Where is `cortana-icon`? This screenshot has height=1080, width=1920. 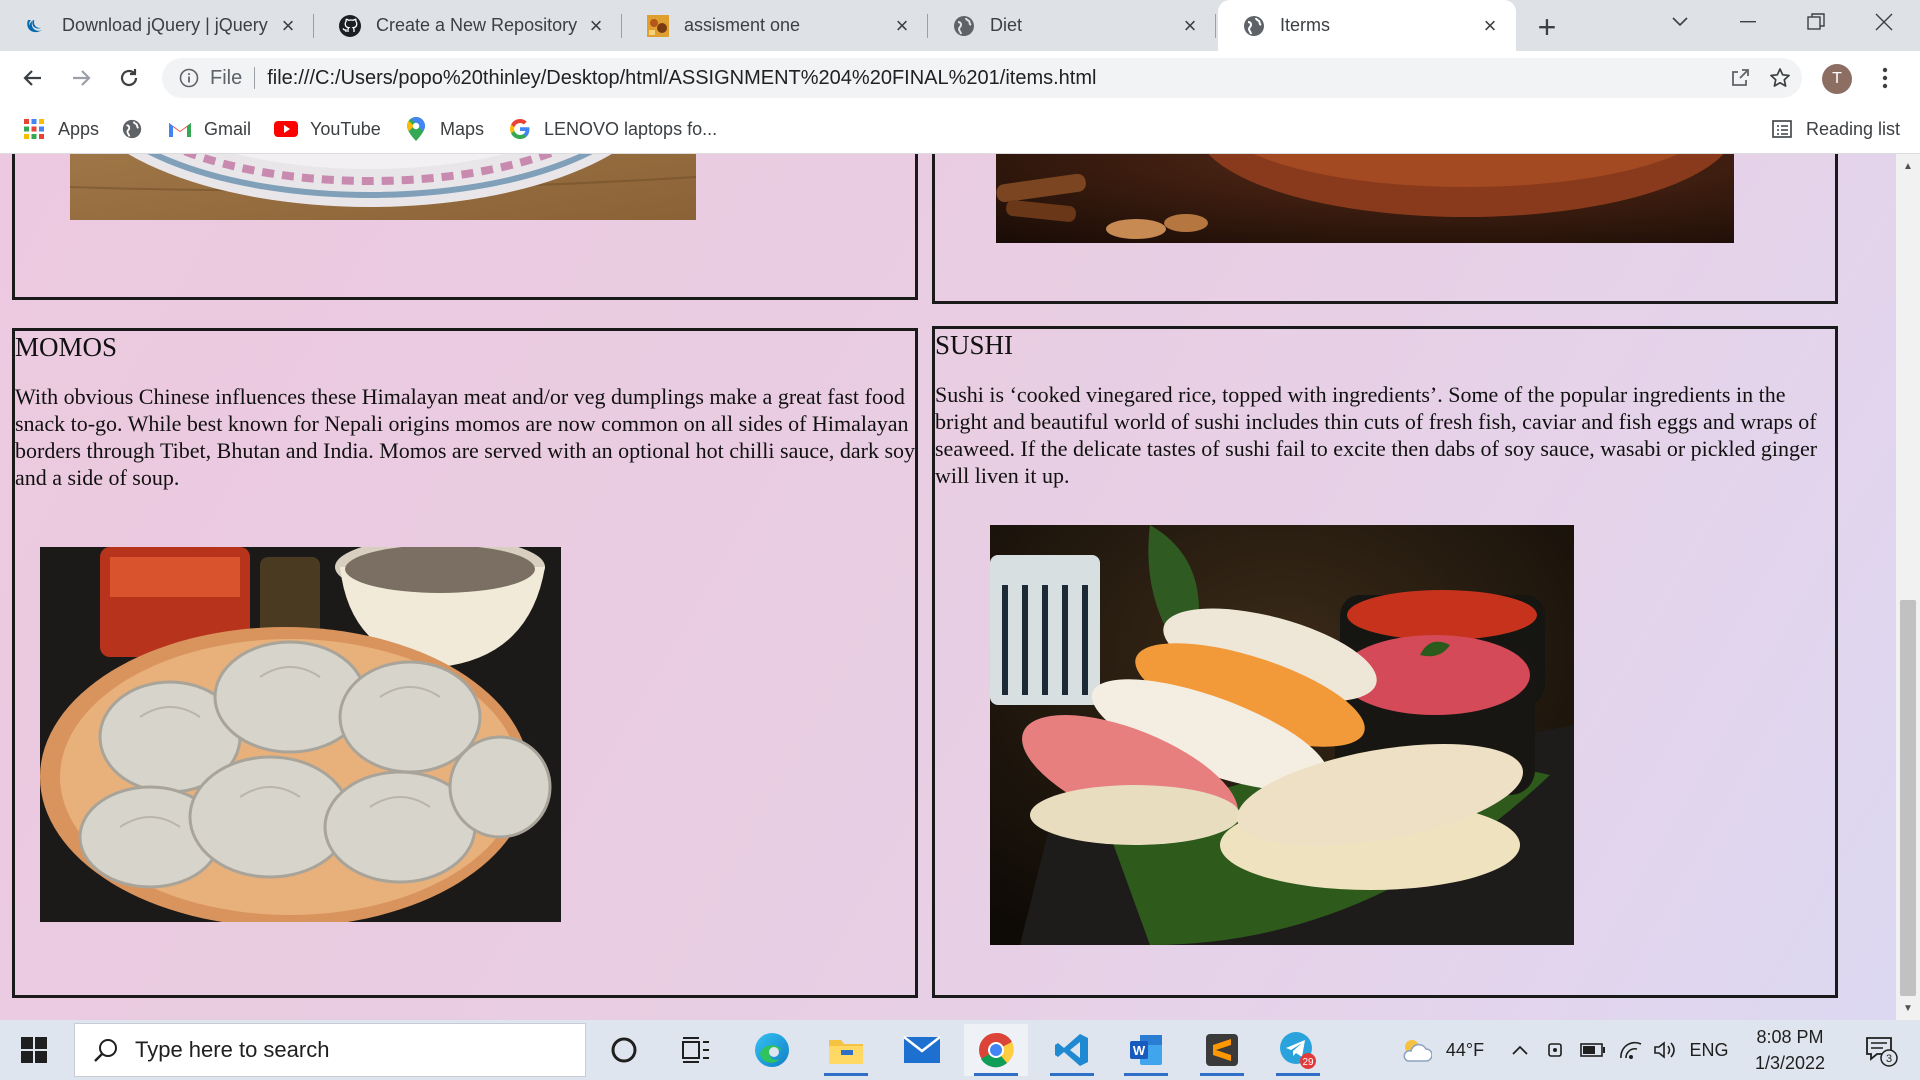 cortana-icon is located at coordinates (624, 1050).